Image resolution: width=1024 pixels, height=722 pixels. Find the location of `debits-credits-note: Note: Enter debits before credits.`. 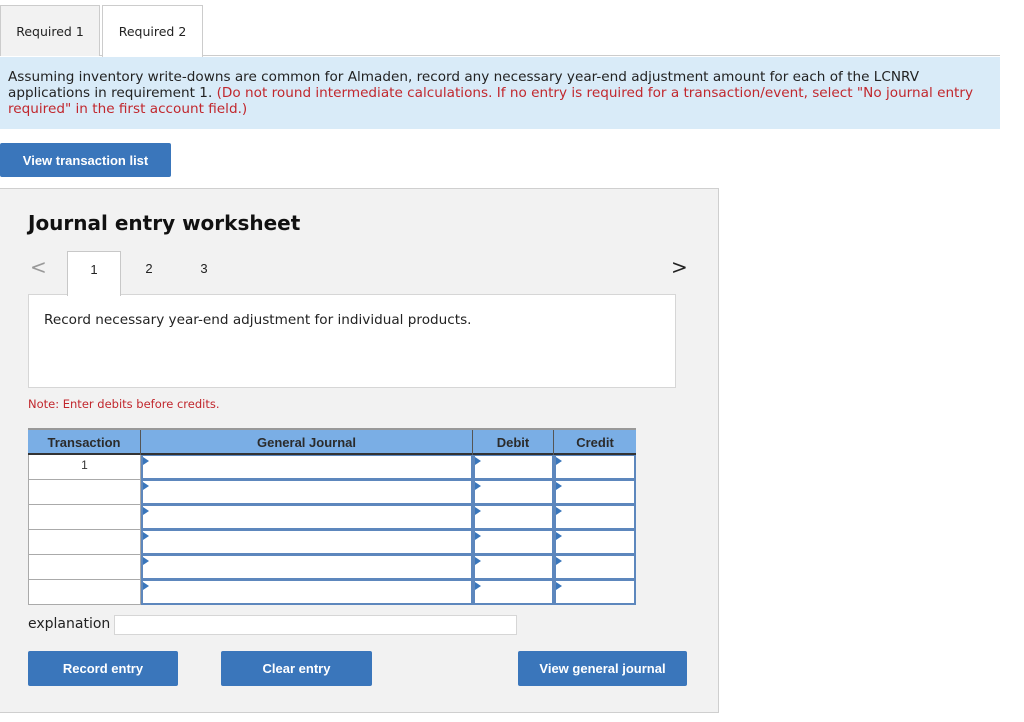

debits-credits-note: Note: Enter debits before credits. is located at coordinates (124, 404).